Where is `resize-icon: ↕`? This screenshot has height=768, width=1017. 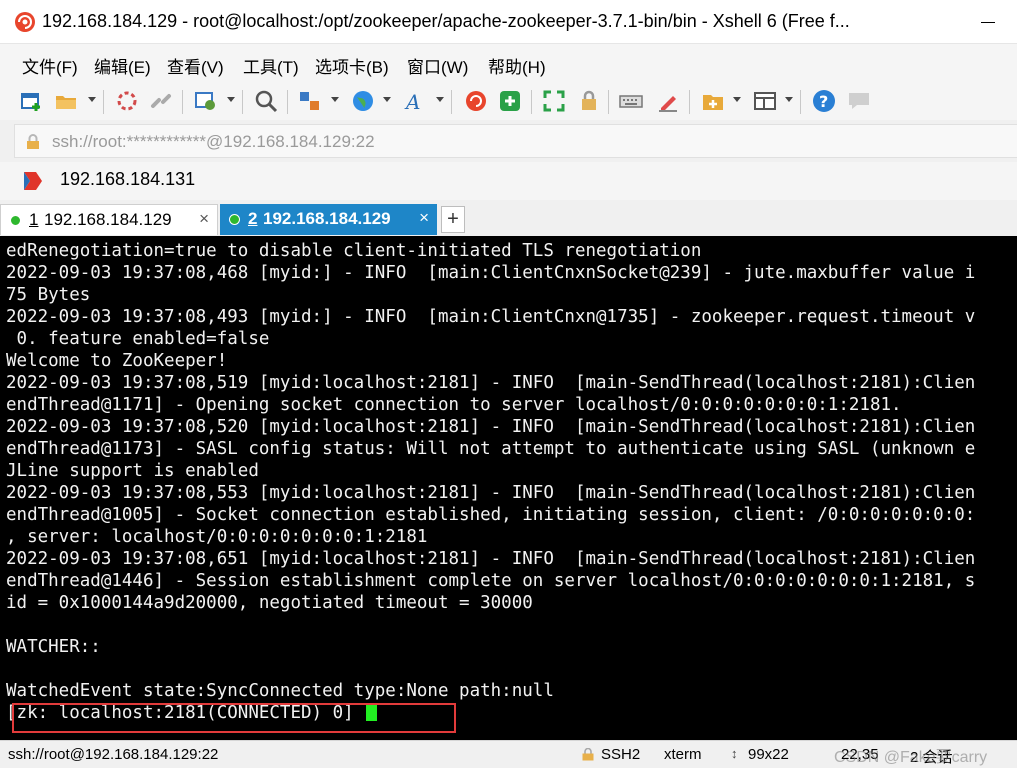
resize-icon: ↕ is located at coordinates (734, 753).